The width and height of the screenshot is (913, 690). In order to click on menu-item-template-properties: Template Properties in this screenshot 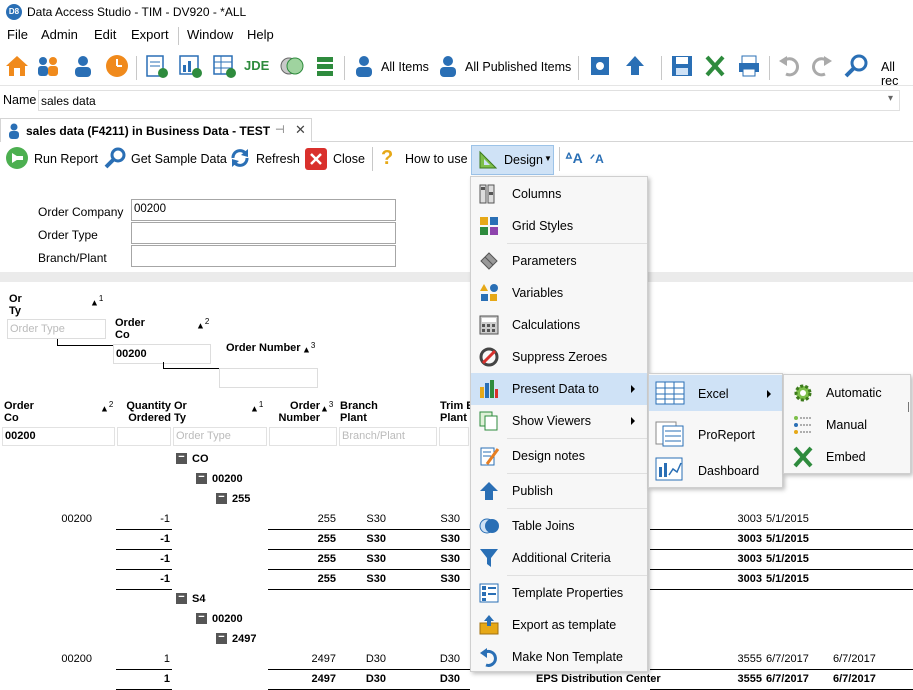, I will do `click(559, 593)`.